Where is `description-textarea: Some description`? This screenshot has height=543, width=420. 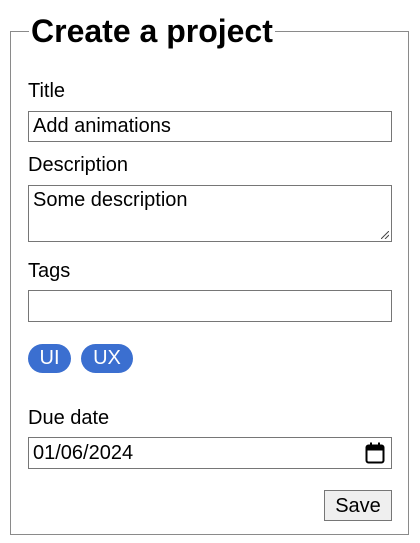
description-textarea: Some description is located at coordinates (210, 213).